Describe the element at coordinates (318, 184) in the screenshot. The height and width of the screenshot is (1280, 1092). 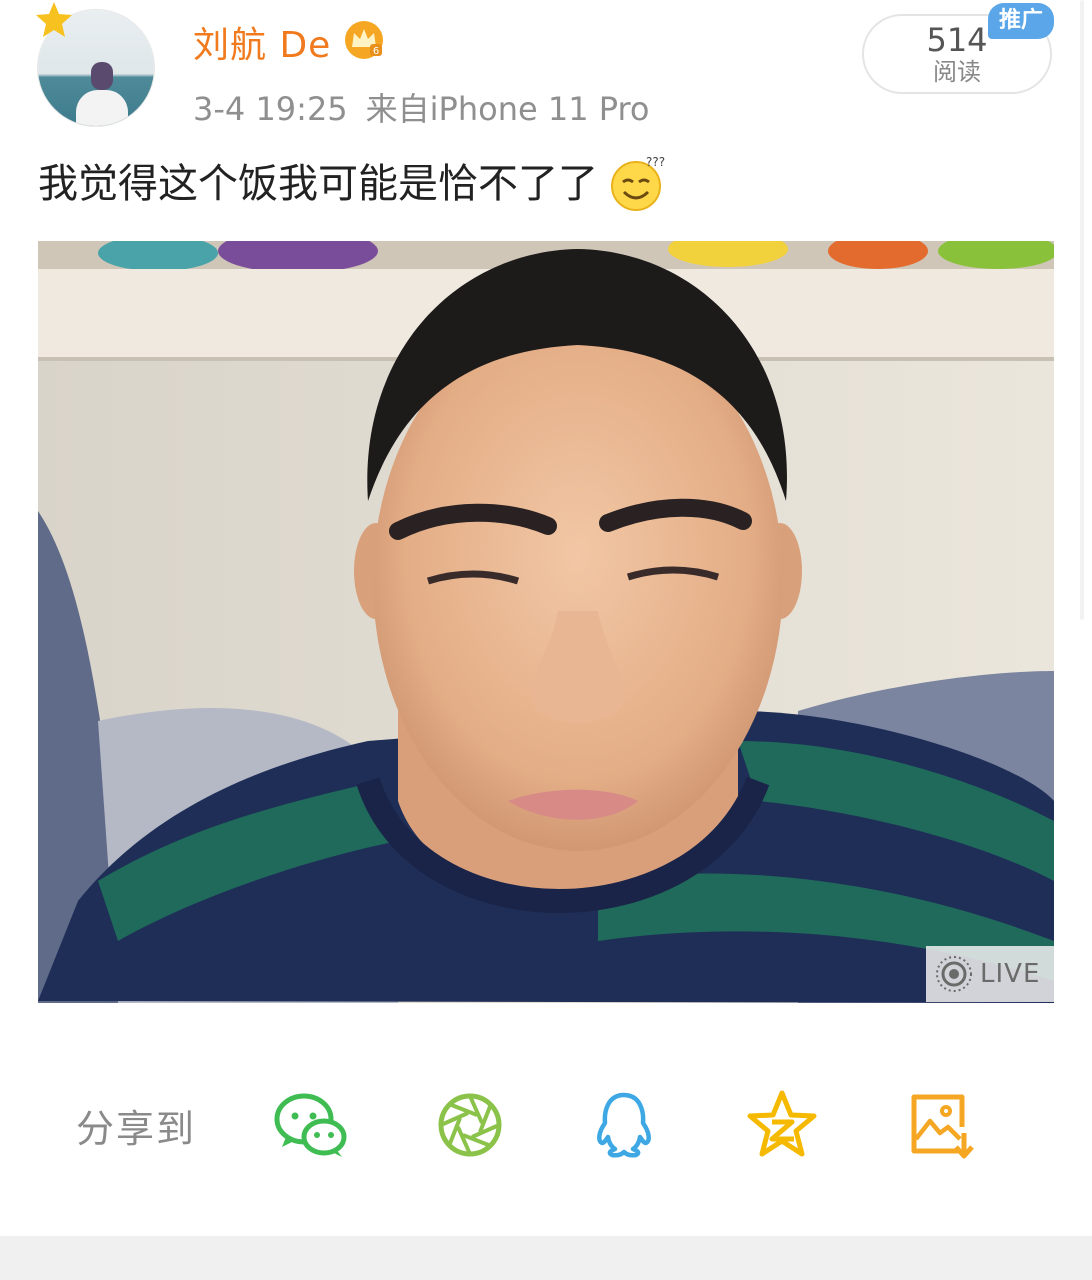
I see `post-text: 我觉得这个饭我可能是恰不了了` at that location.